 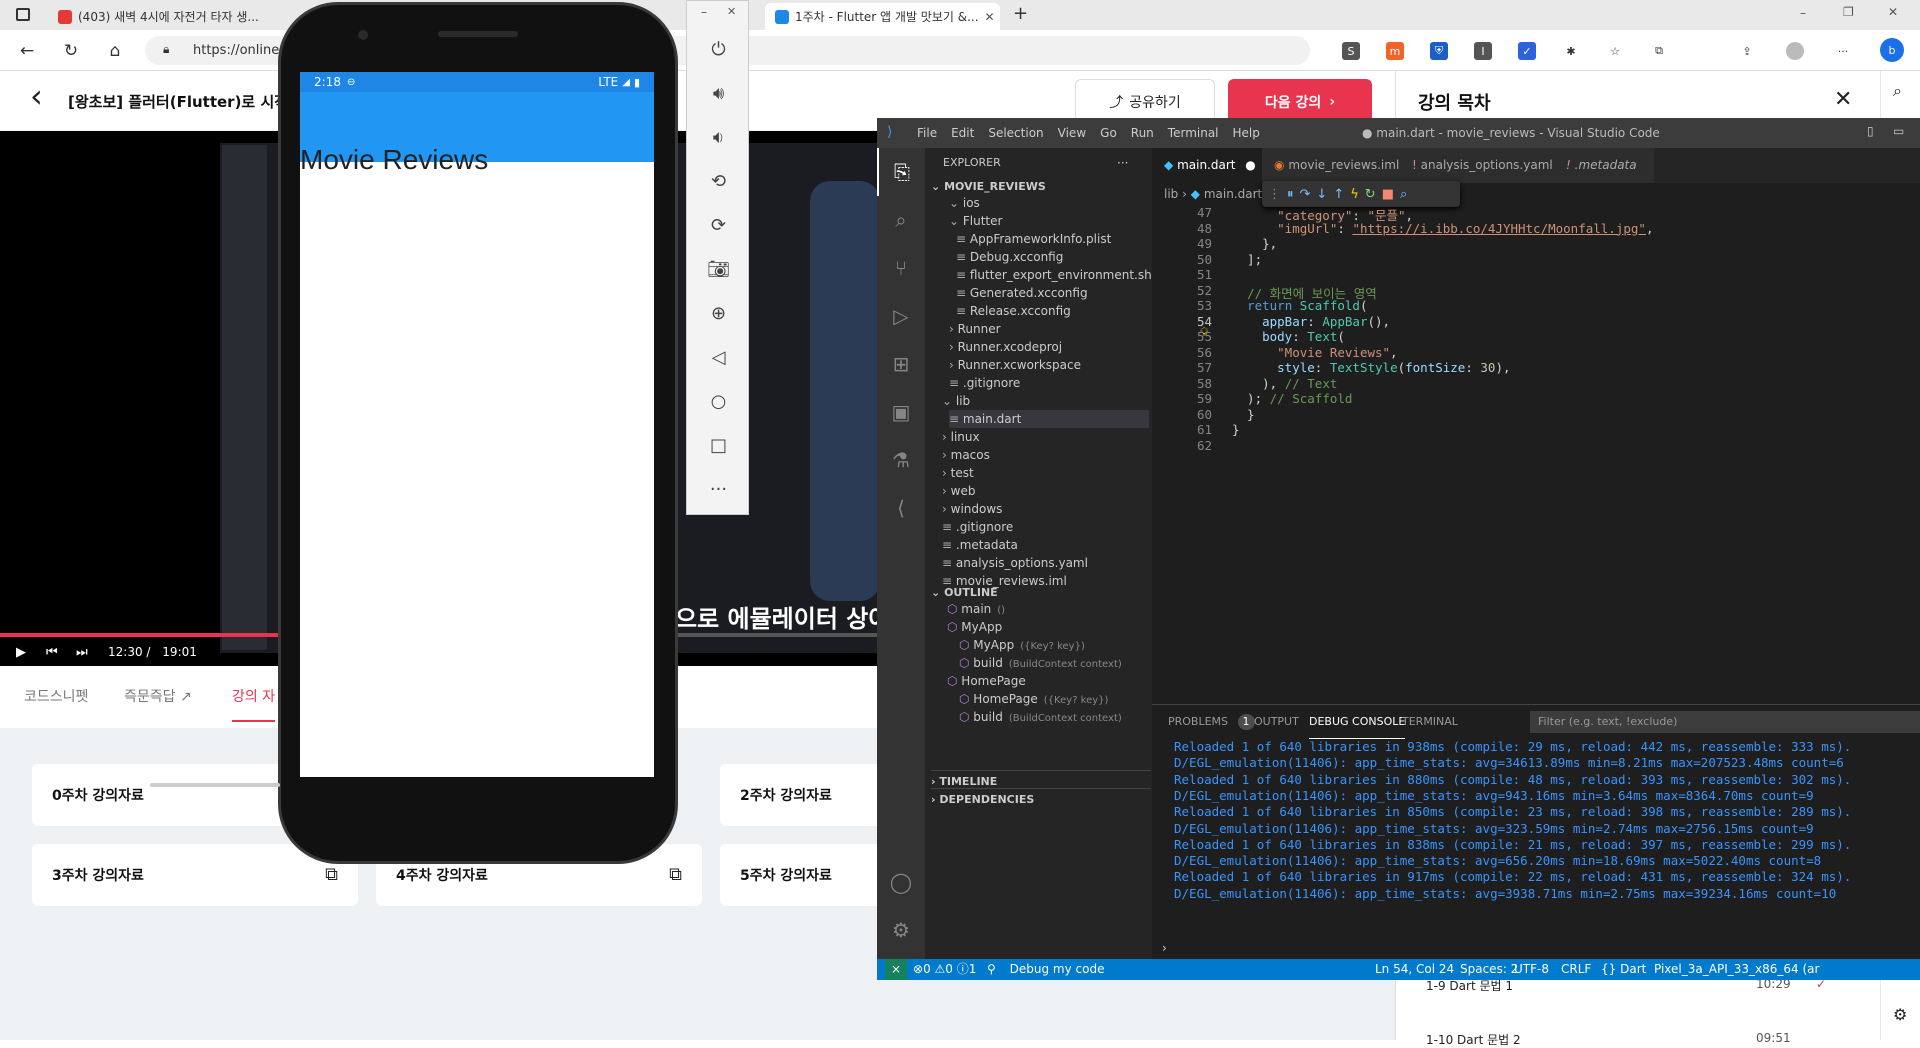 I want to click on console-filter-input: Filter (e.g. text, !exclude), so click(x=1725, y=722).